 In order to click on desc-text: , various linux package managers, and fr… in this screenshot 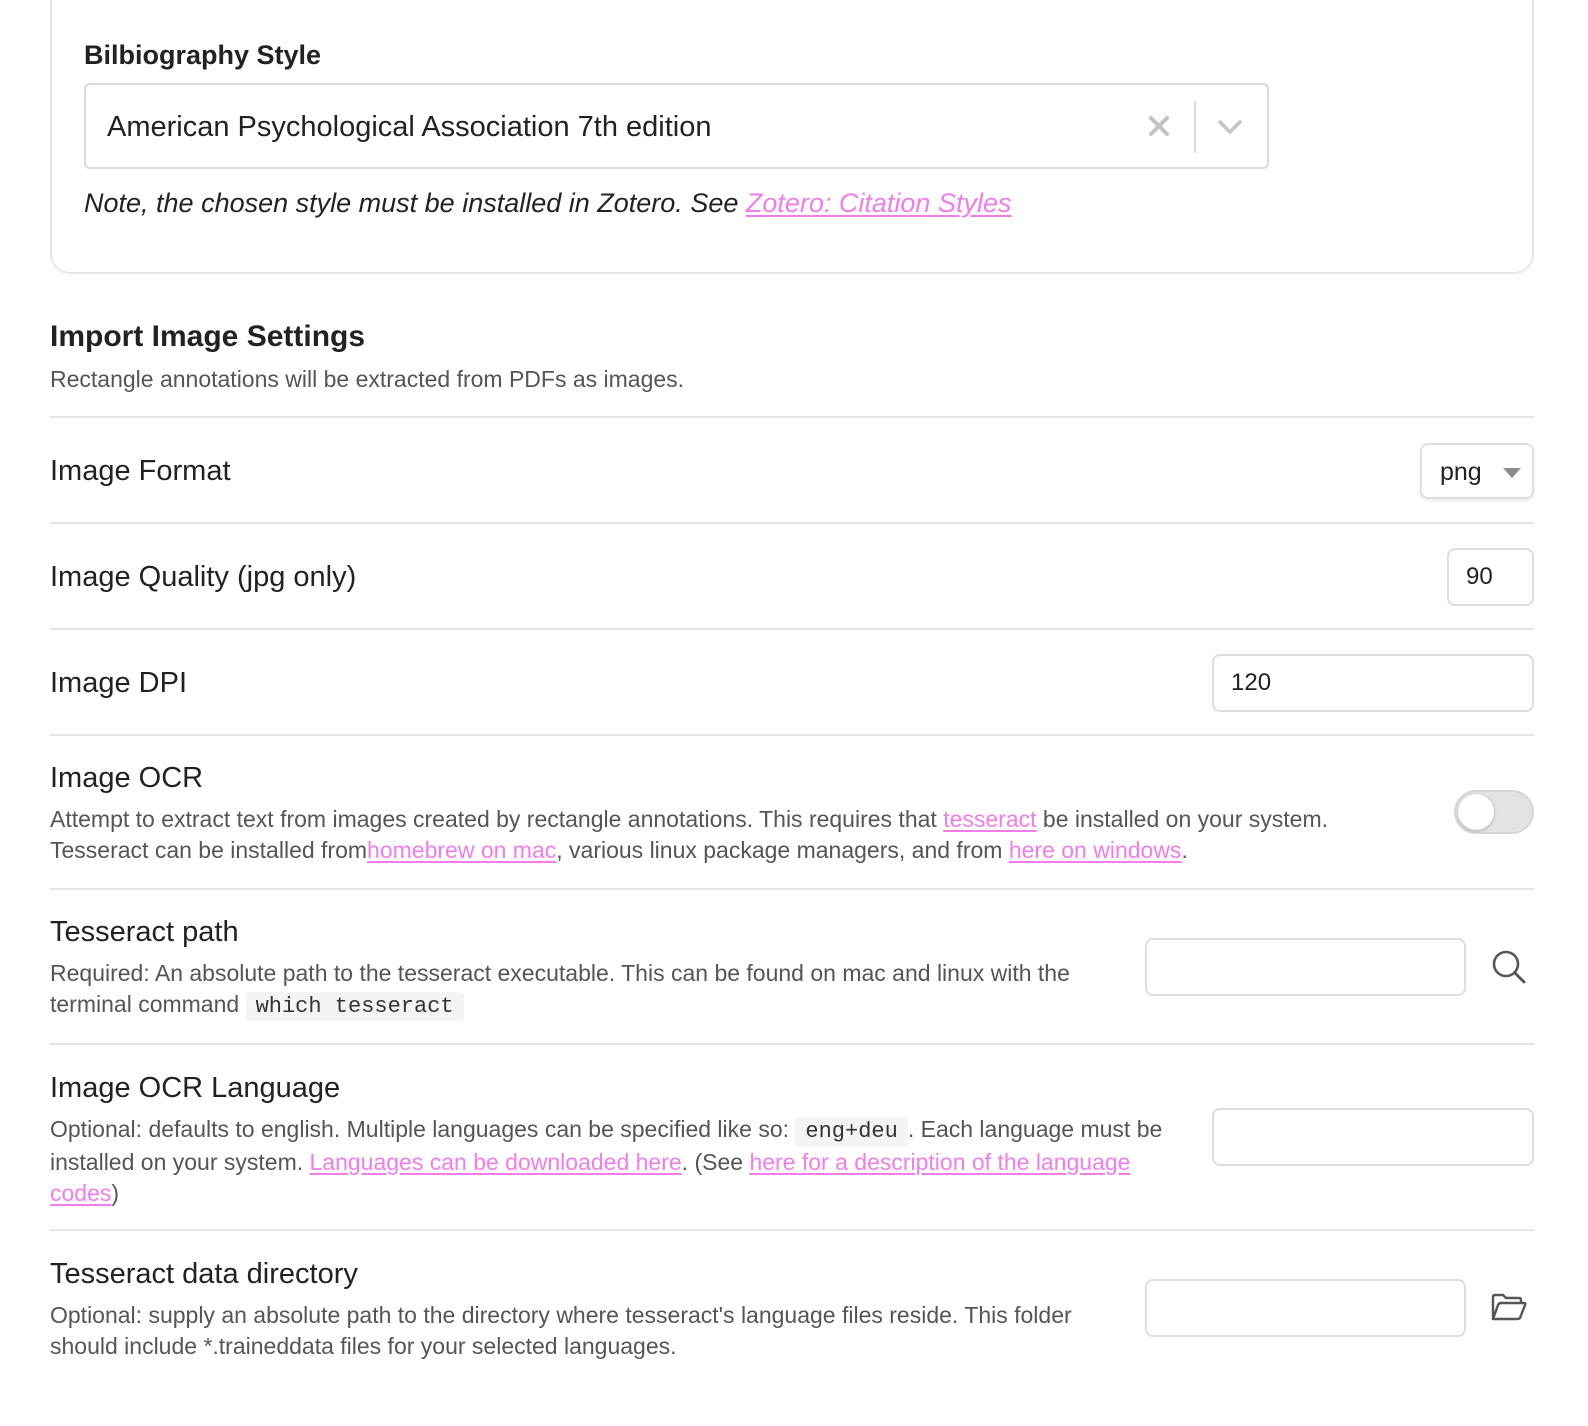, I will do `click(782, 850)`.